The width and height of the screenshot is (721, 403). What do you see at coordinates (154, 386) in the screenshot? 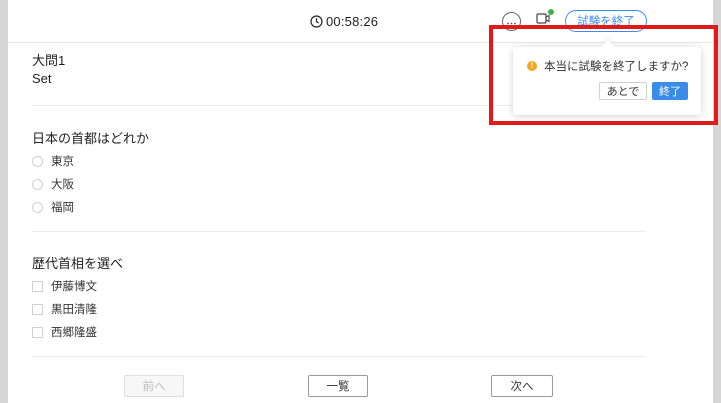
I see `prev-button: 前へ` at bounding box center [154, 386].